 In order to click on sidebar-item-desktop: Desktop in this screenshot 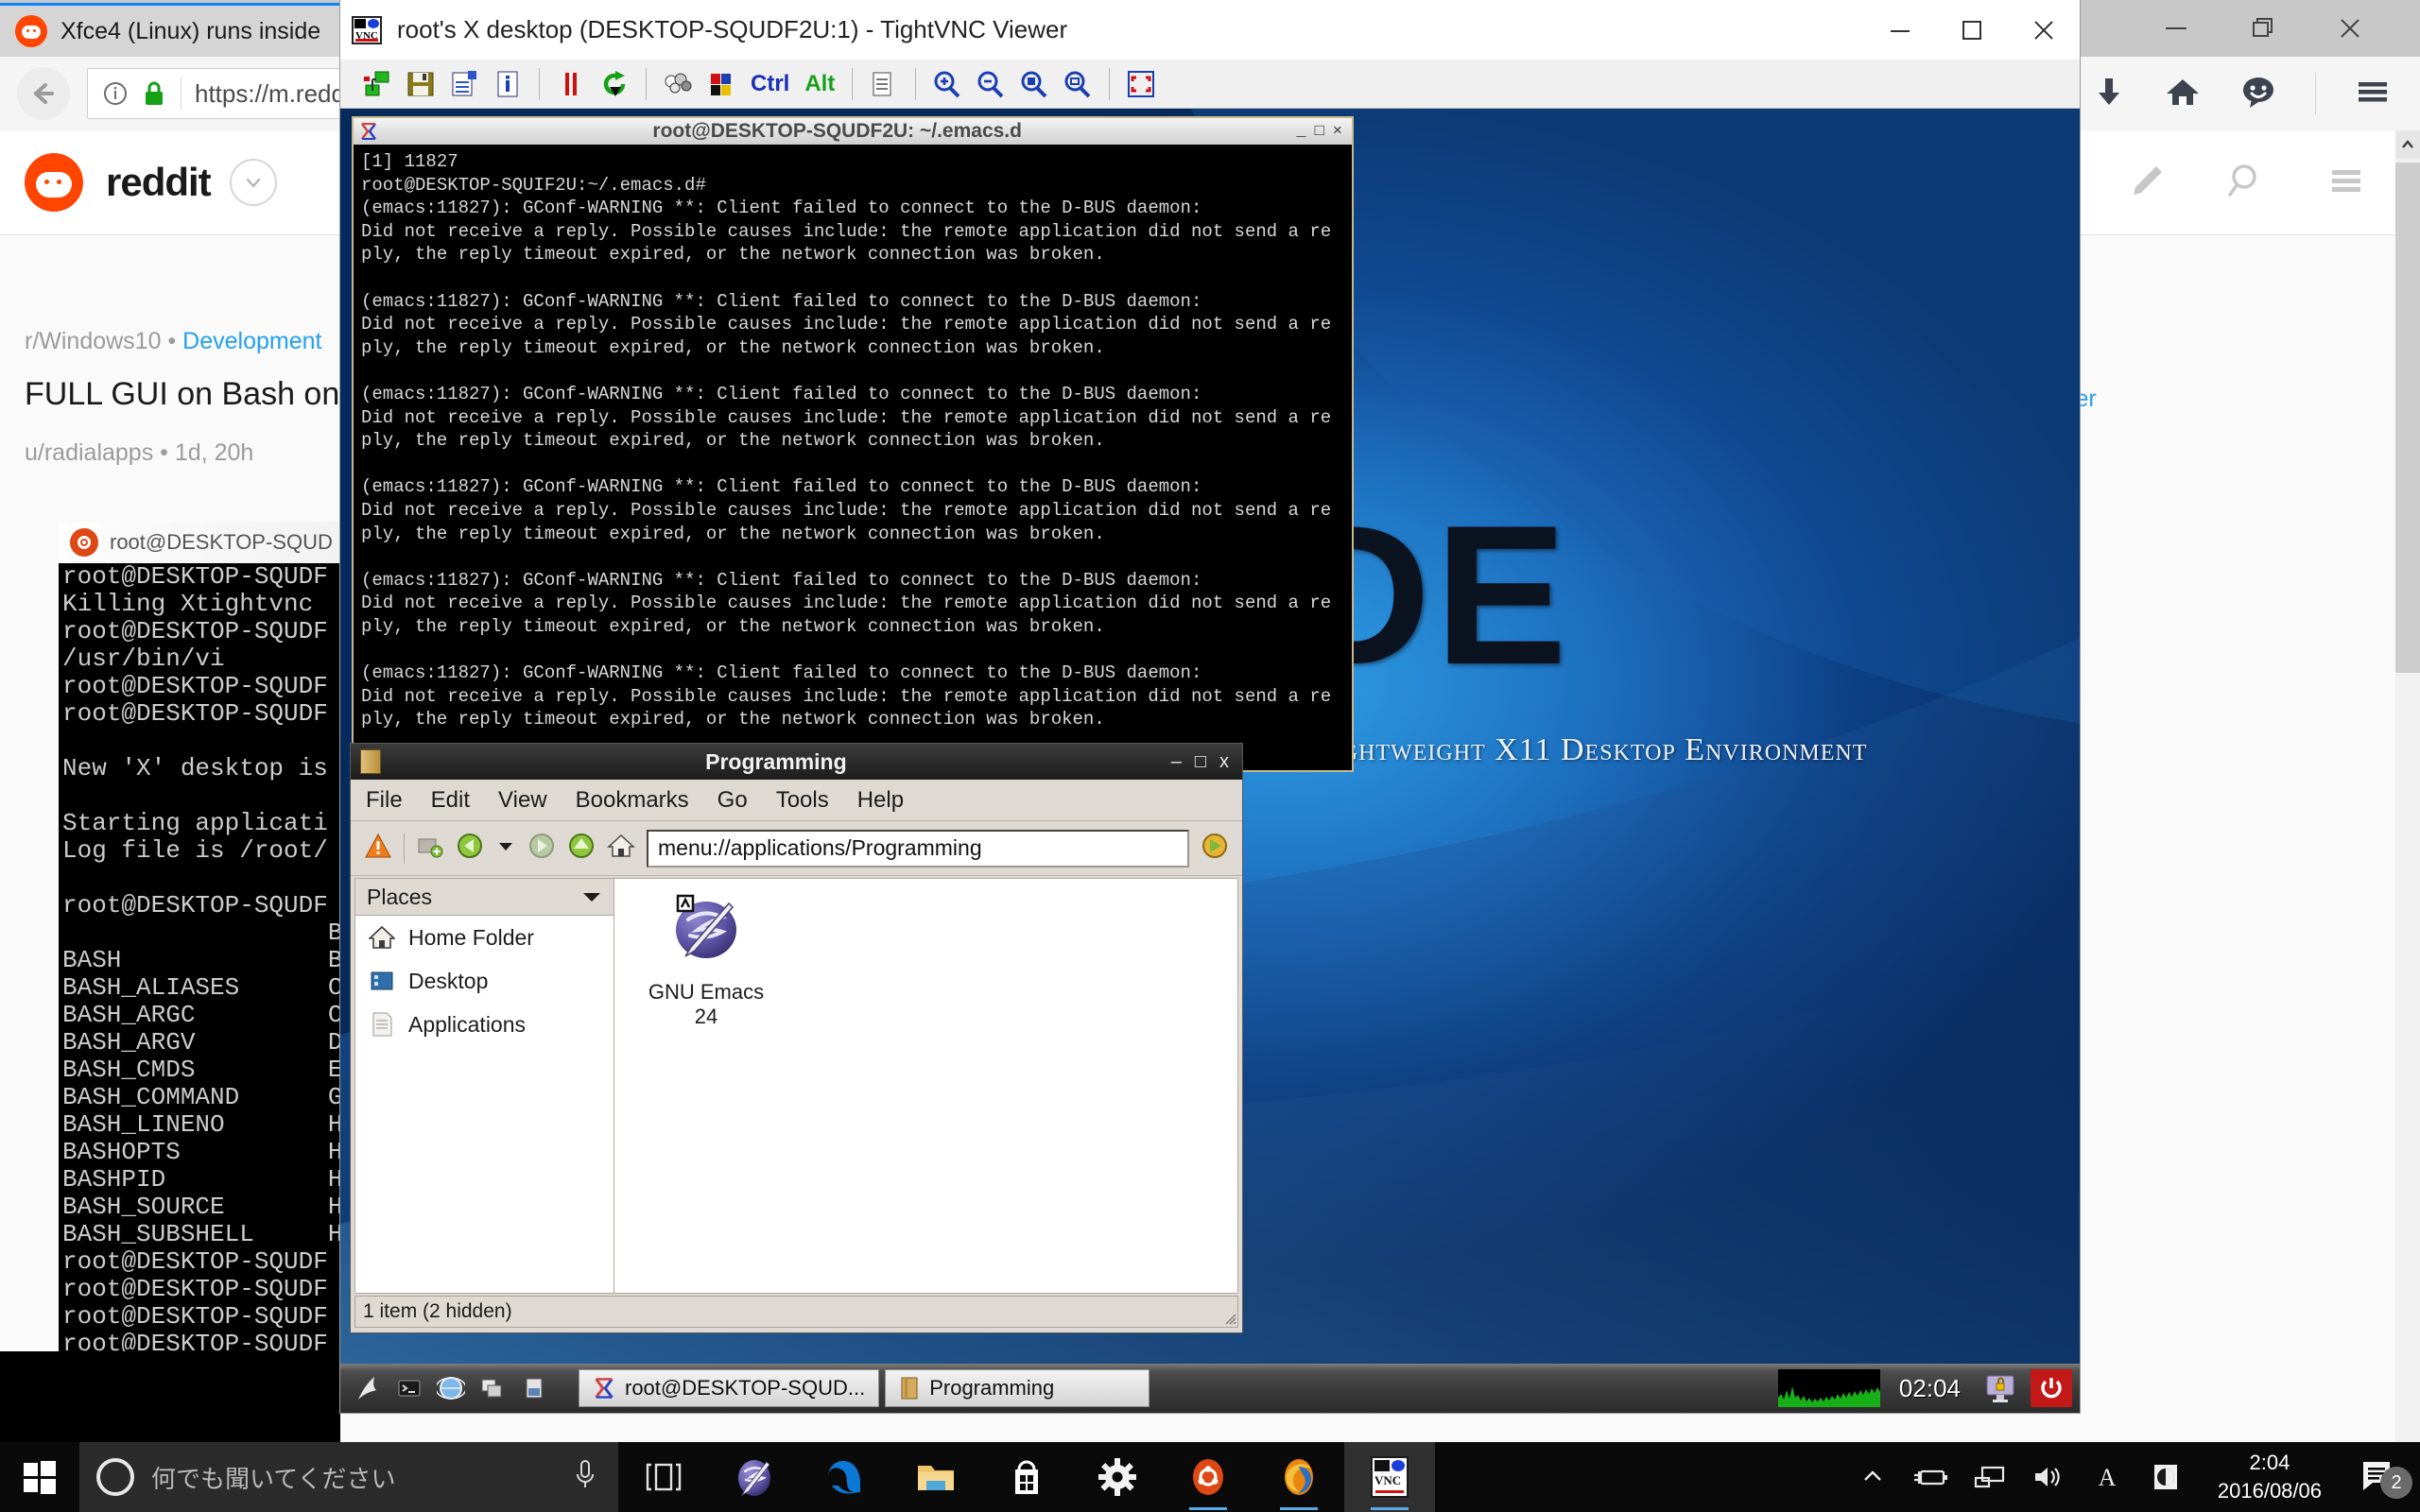, I will do `click(484, 981)`.